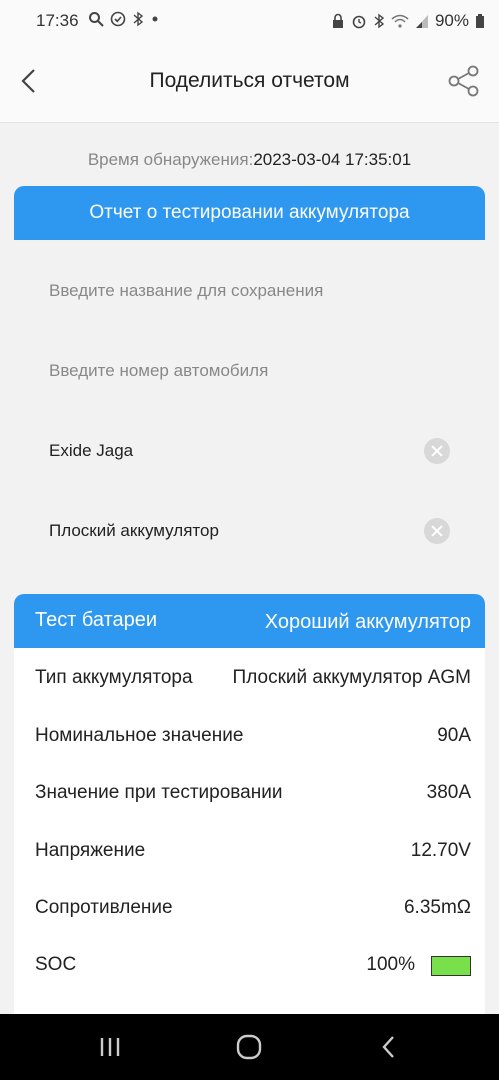 The image size is (499, 1080). I want to click on result-row: Значение при тестировании 380A, so click(253, 797).